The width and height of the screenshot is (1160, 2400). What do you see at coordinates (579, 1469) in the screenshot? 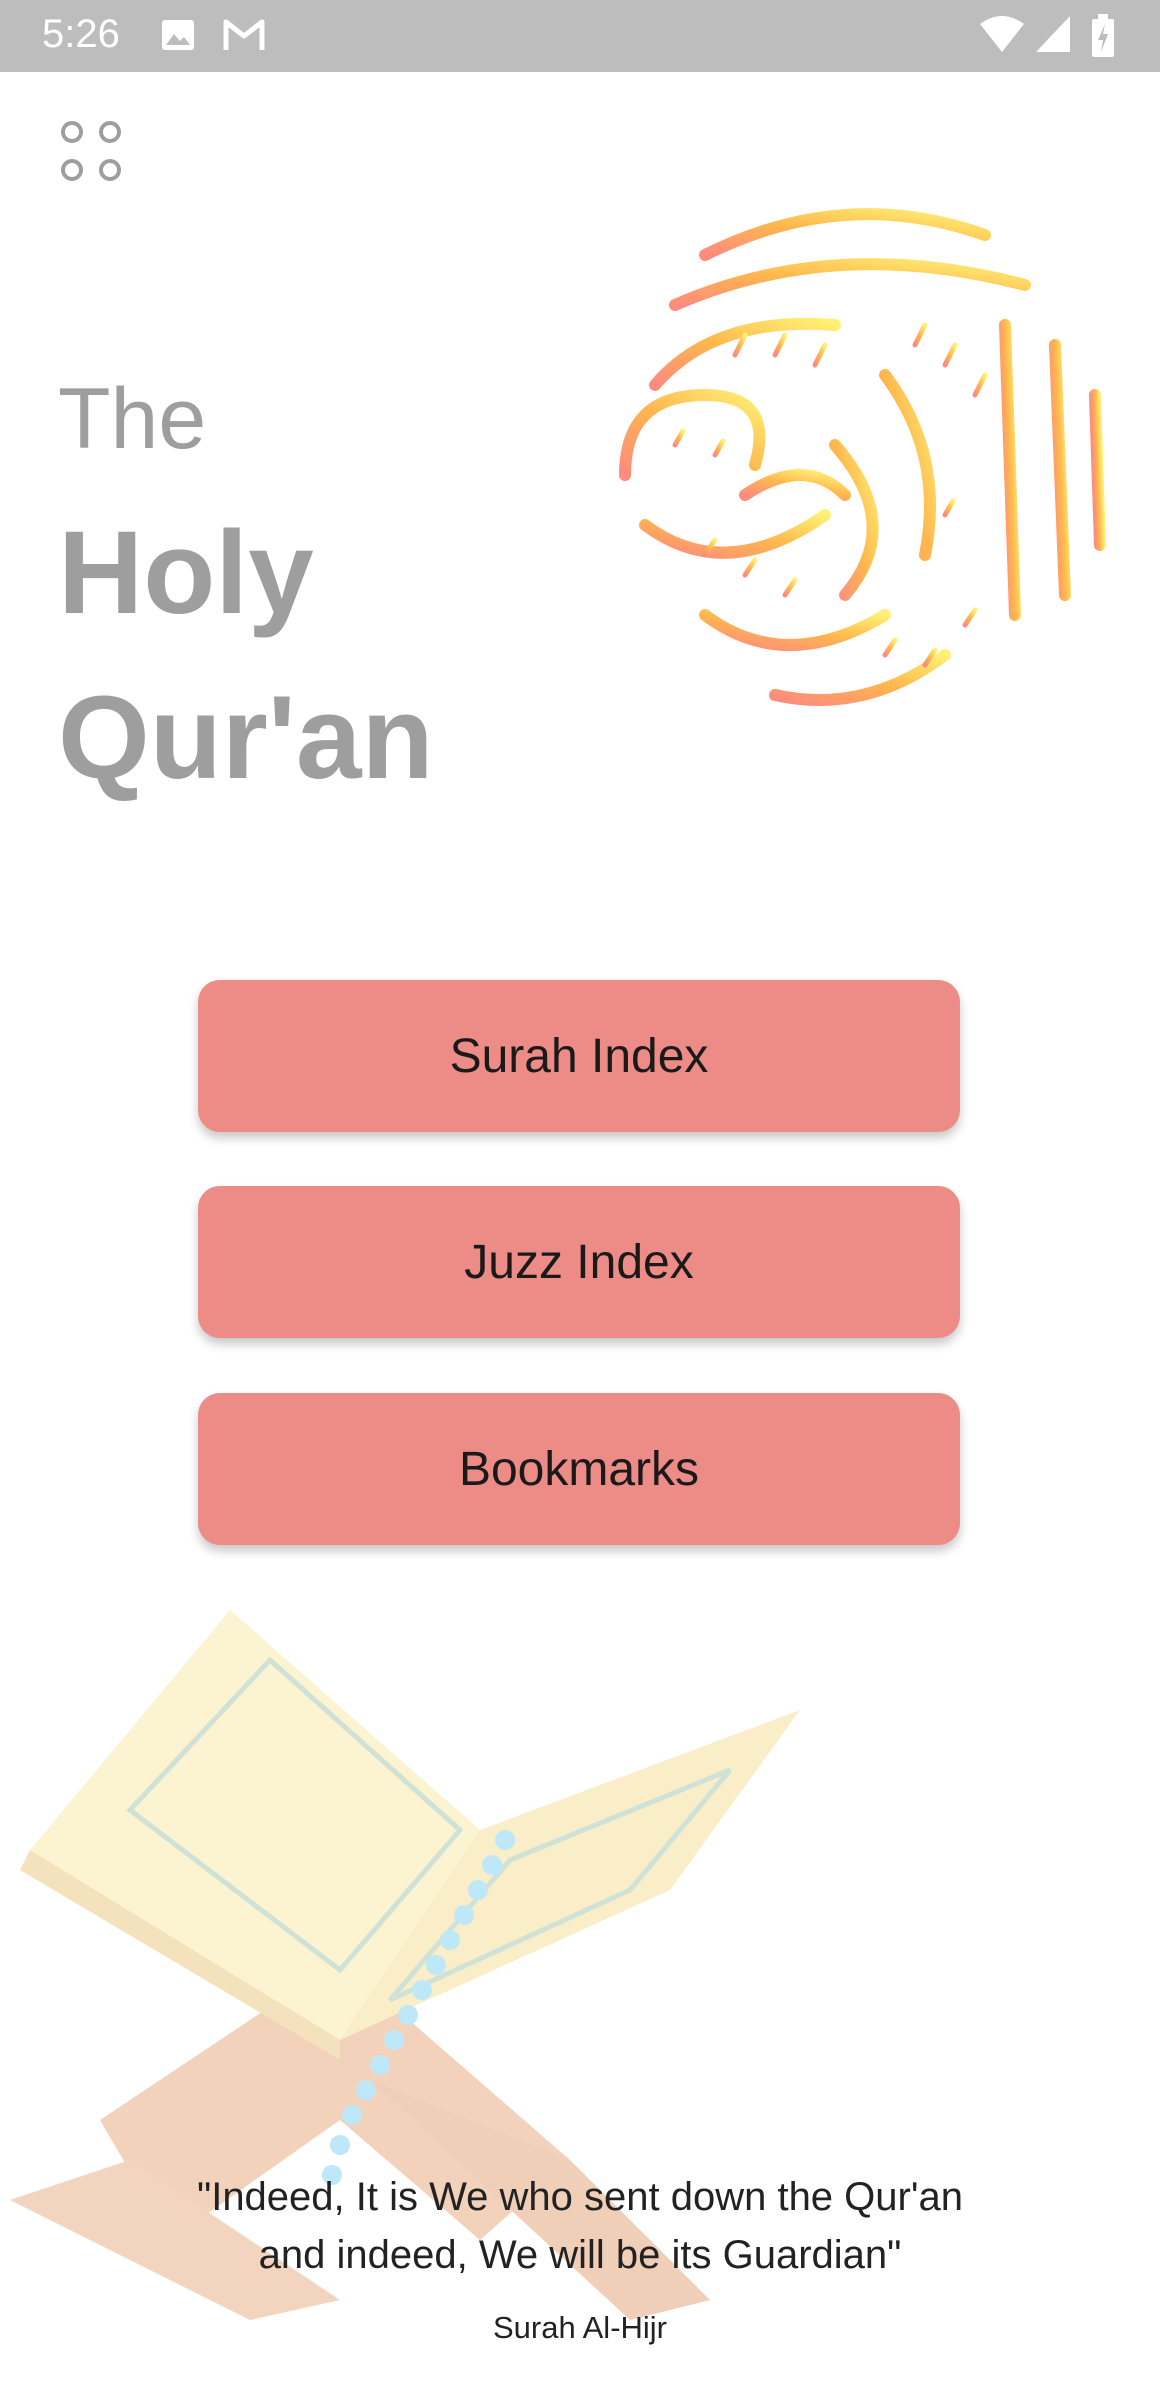
I see `bookmarks-button: Bookmarks` at bounding box center [579, 1469].